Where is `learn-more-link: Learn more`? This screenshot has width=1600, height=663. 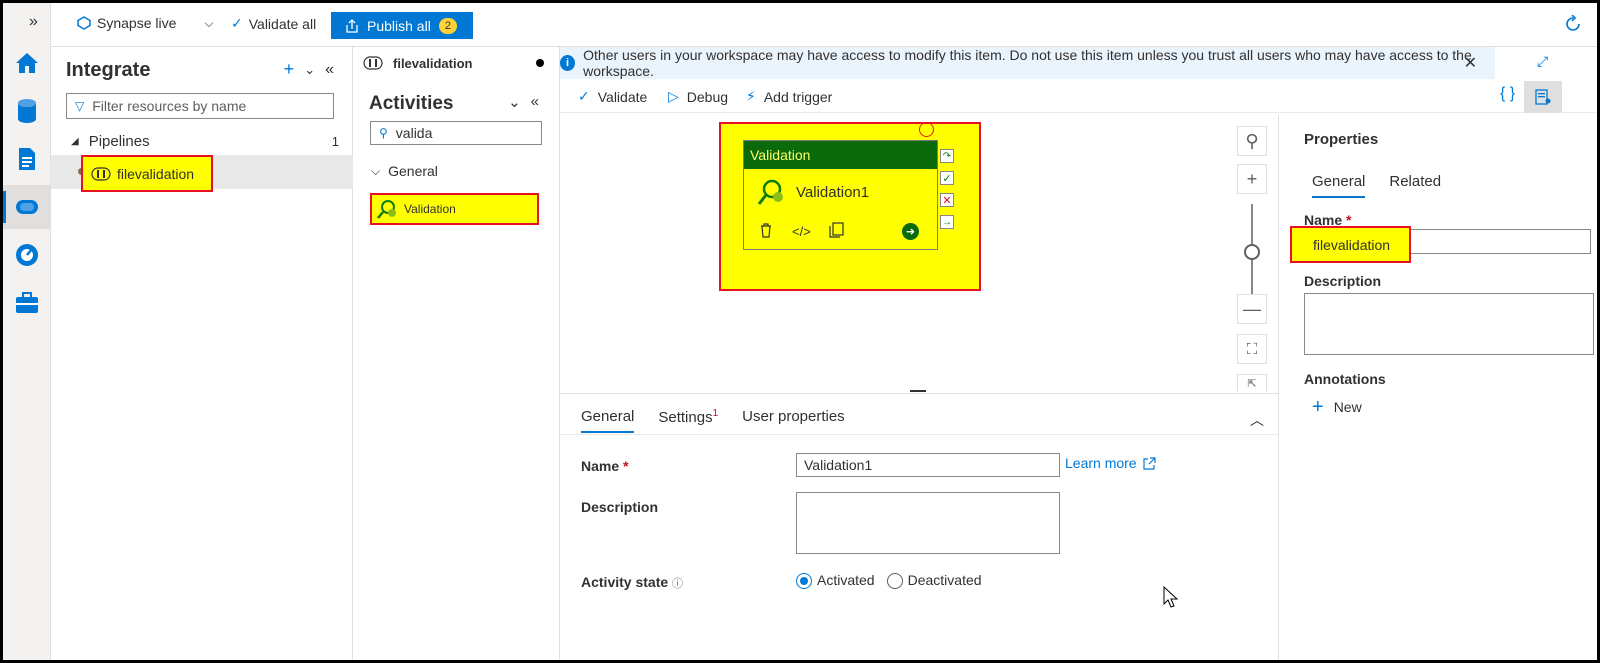
learn-more-link: Learn more is located at coordinates (1110, 463).